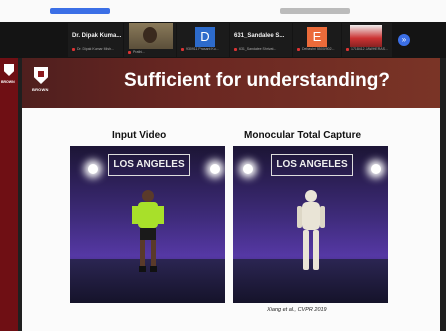  I want to click on right-caption: Monocular Total Capture, so click(303, 135).